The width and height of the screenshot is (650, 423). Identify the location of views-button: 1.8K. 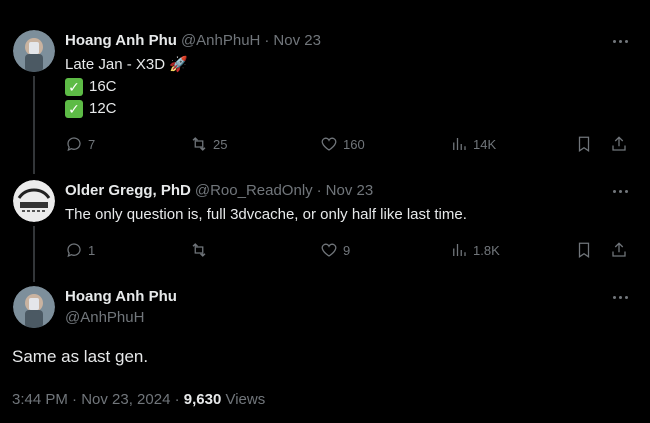
(475, 250).